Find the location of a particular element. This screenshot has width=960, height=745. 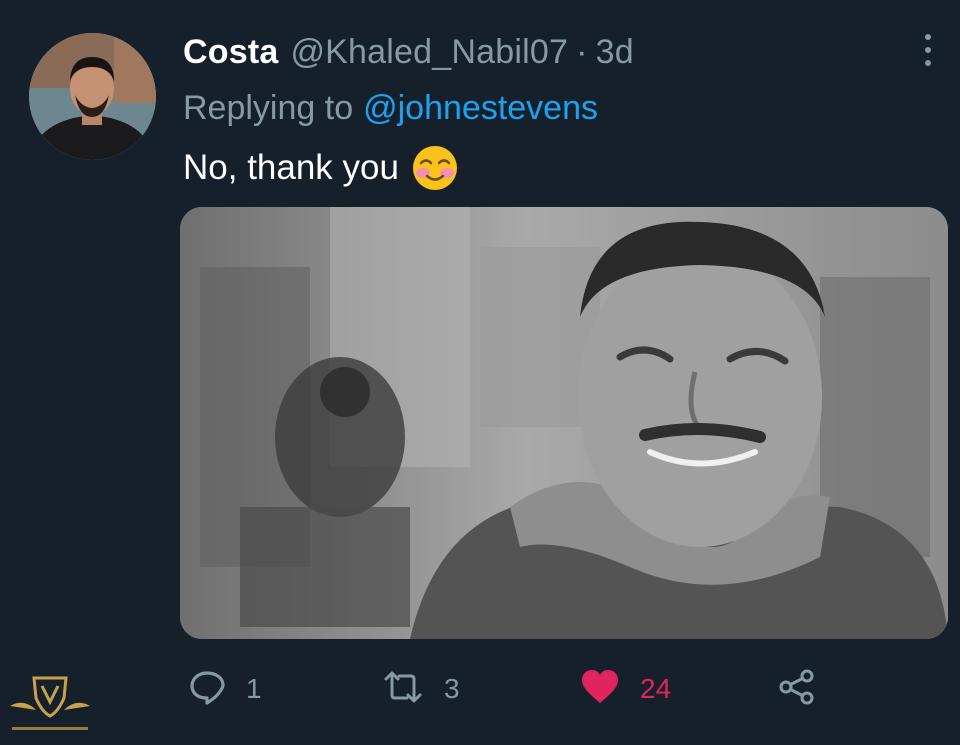

smiling-face-emoji-icon is located at coordinates (435, 168).